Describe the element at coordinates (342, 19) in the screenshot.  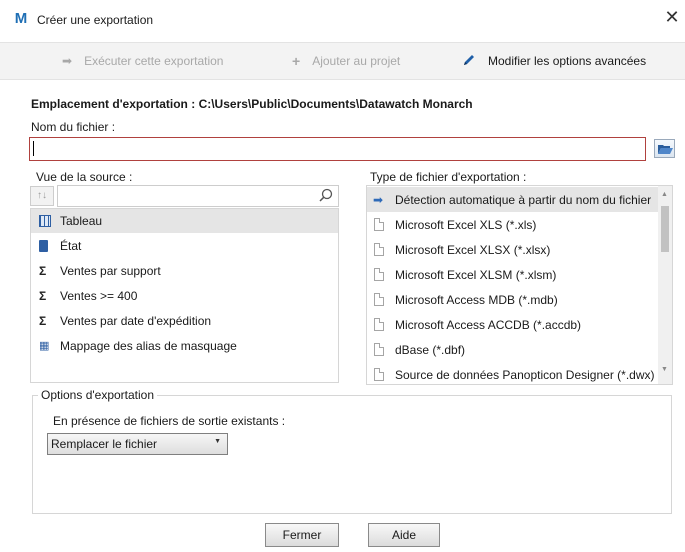
I see `title-bar: M Créer une exportation ✕` at that location.